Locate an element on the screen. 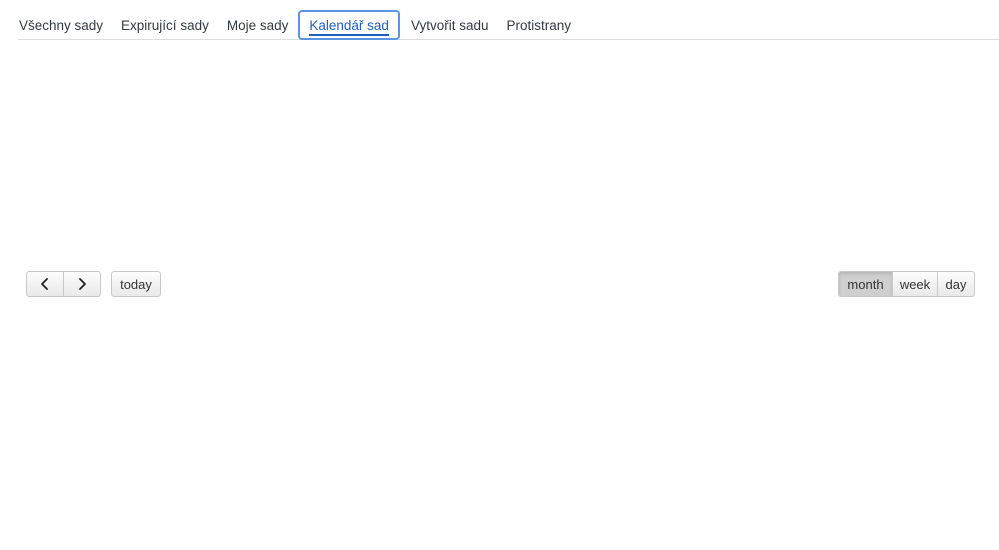  today-button: today is located at coordinates (136, 284).